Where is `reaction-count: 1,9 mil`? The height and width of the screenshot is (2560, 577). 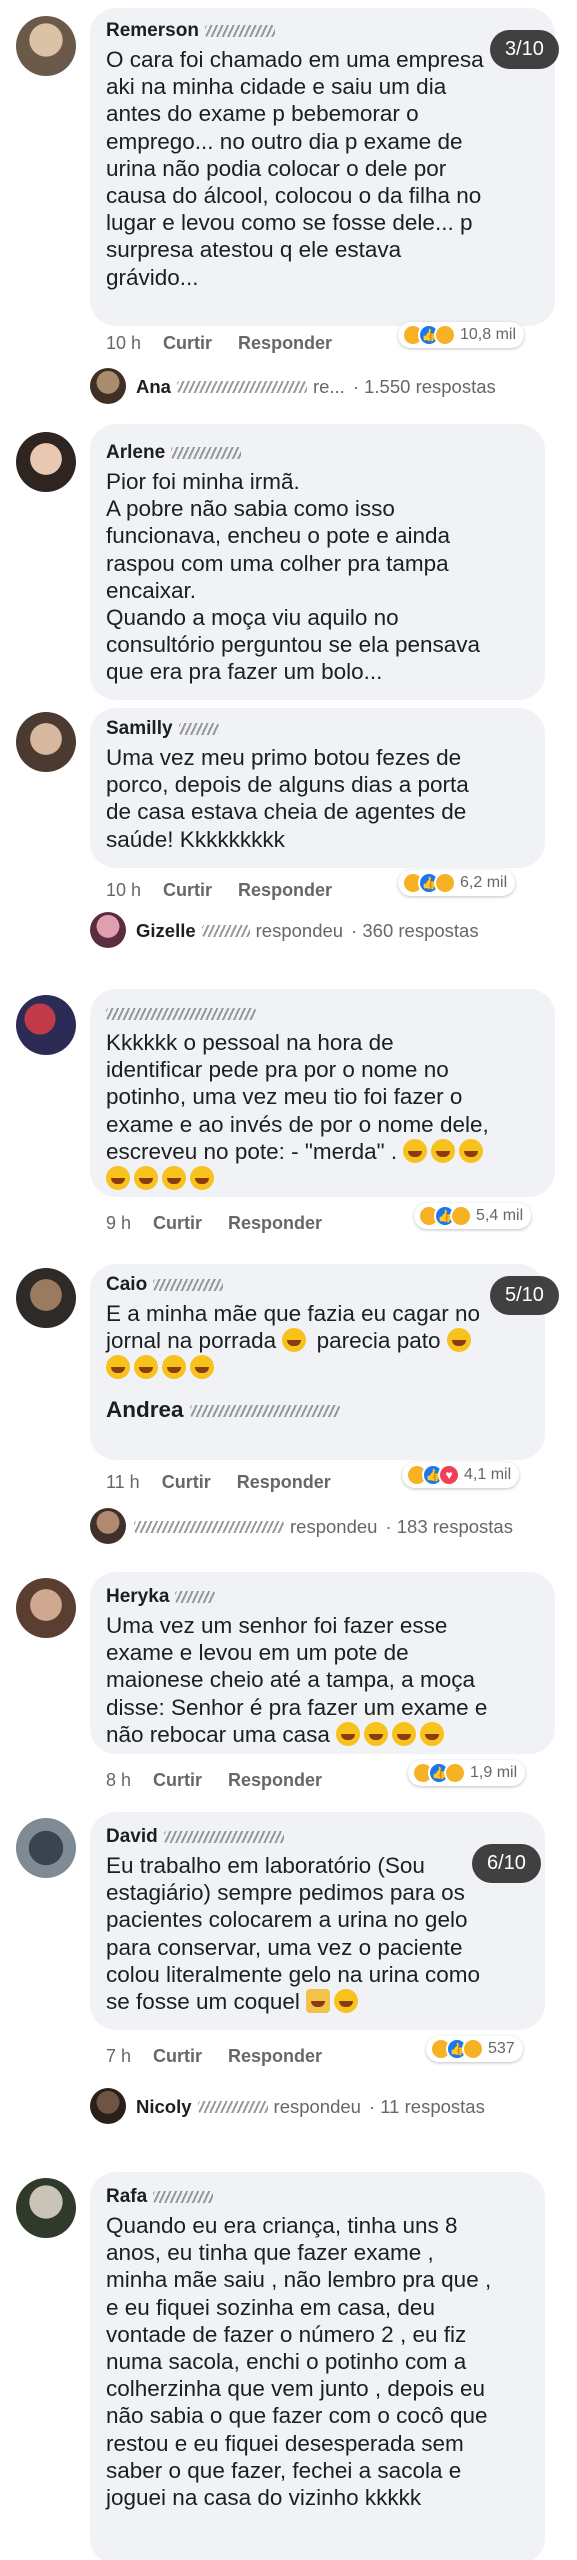
reaction-count: 1,9 mil is located at coordinates (494, 1772).